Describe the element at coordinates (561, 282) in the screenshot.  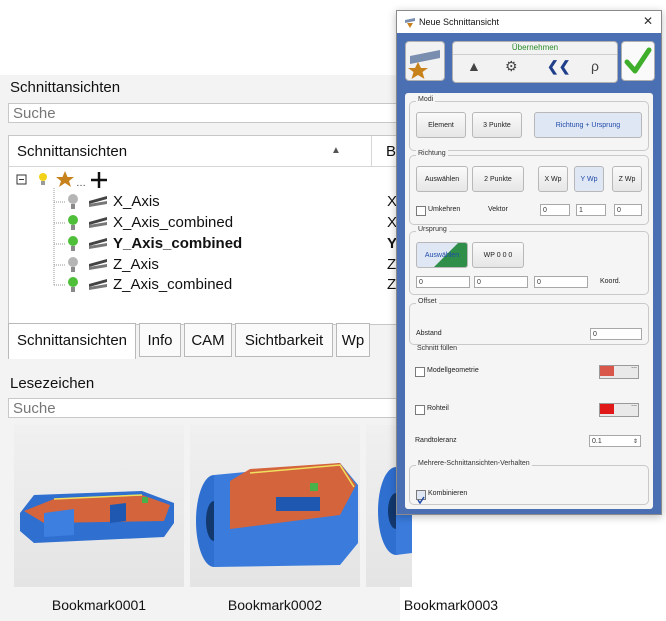
I see `origin-z-field: 0` at that location.